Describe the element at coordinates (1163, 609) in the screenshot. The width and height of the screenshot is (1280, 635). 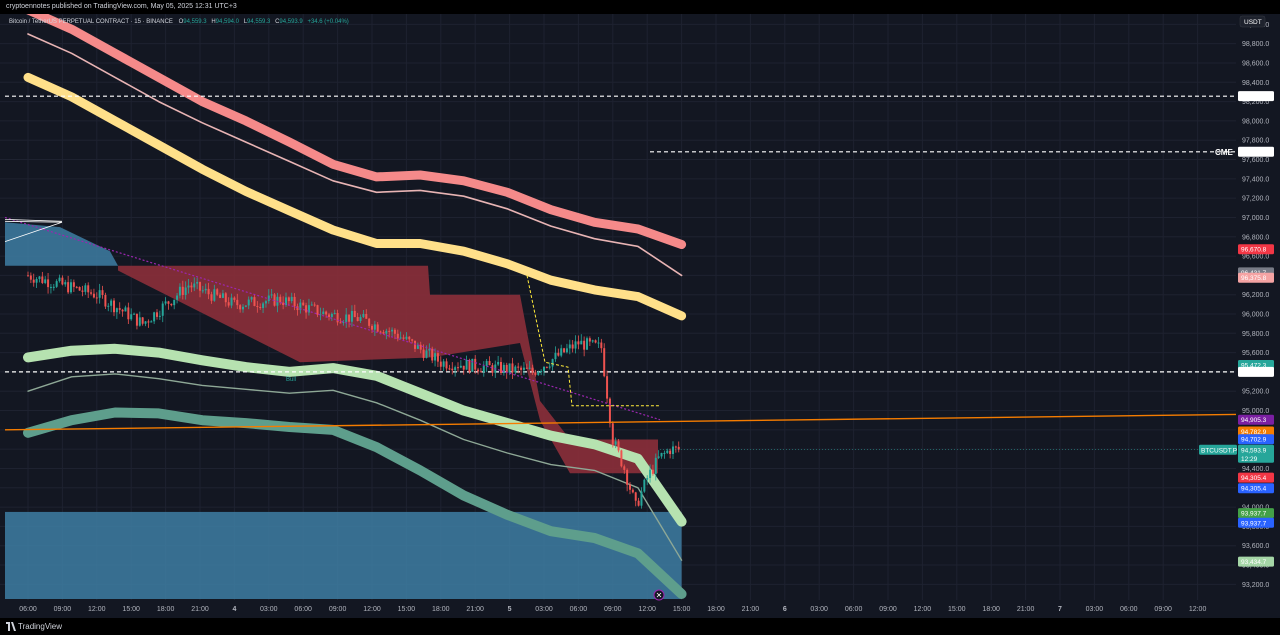
I see `x-tick-label: 09:00` at that location.